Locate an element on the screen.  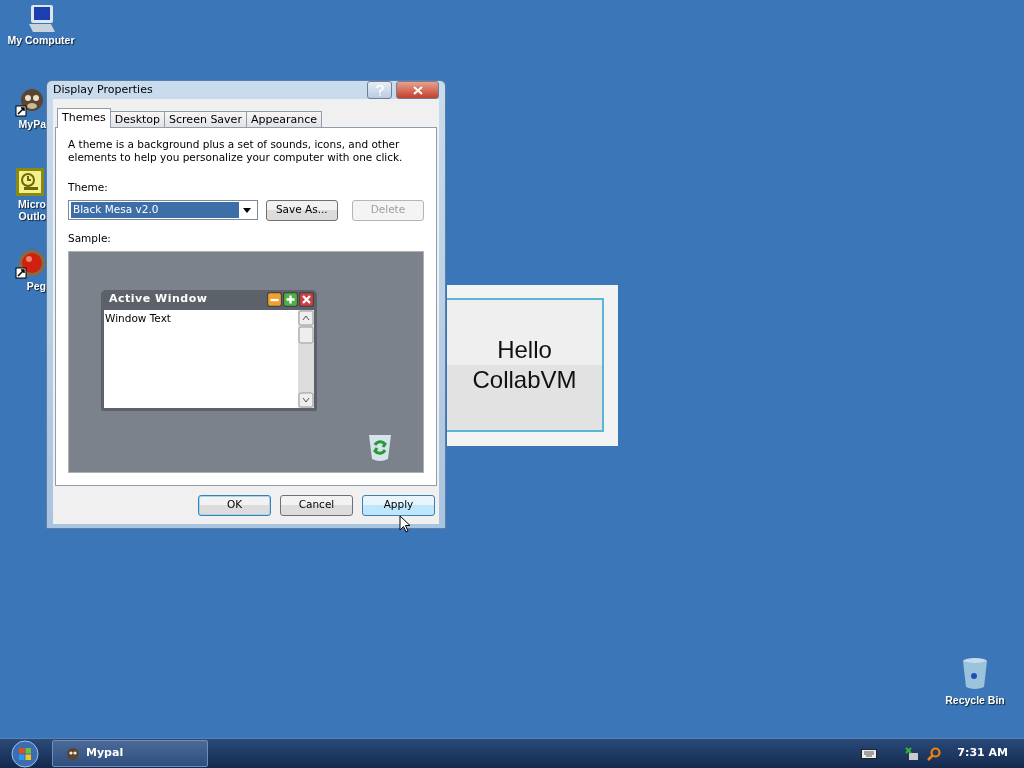
dialog-button: Apply is located at coordinates (398, 505).